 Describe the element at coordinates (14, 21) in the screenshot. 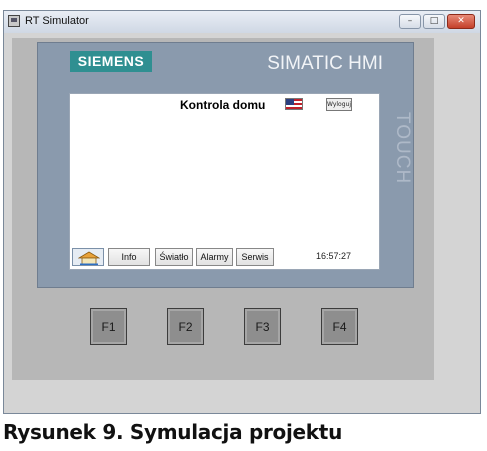

I see `app-icon` at that location.